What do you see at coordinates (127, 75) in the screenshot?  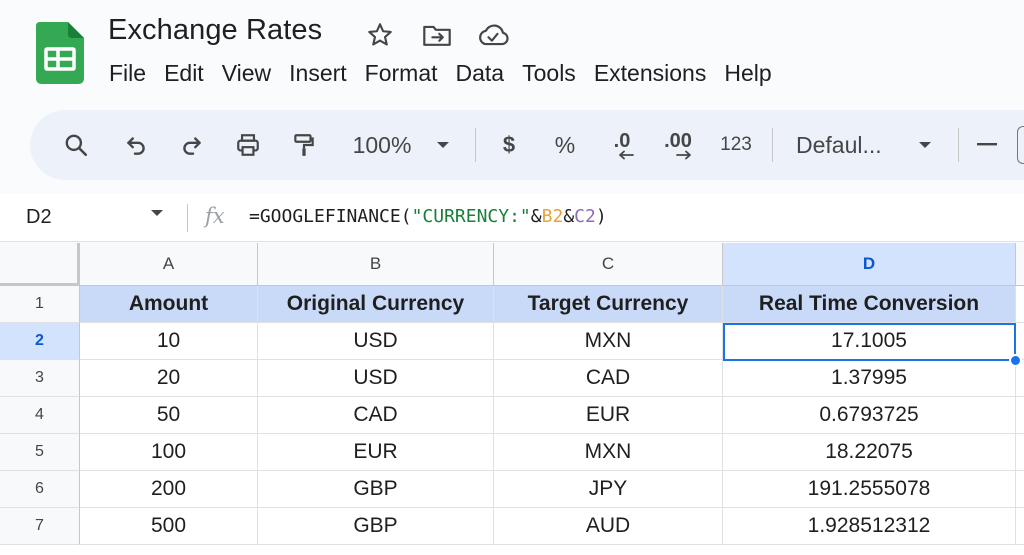 I see `menu-file: File` at bounding box center [127, 75].